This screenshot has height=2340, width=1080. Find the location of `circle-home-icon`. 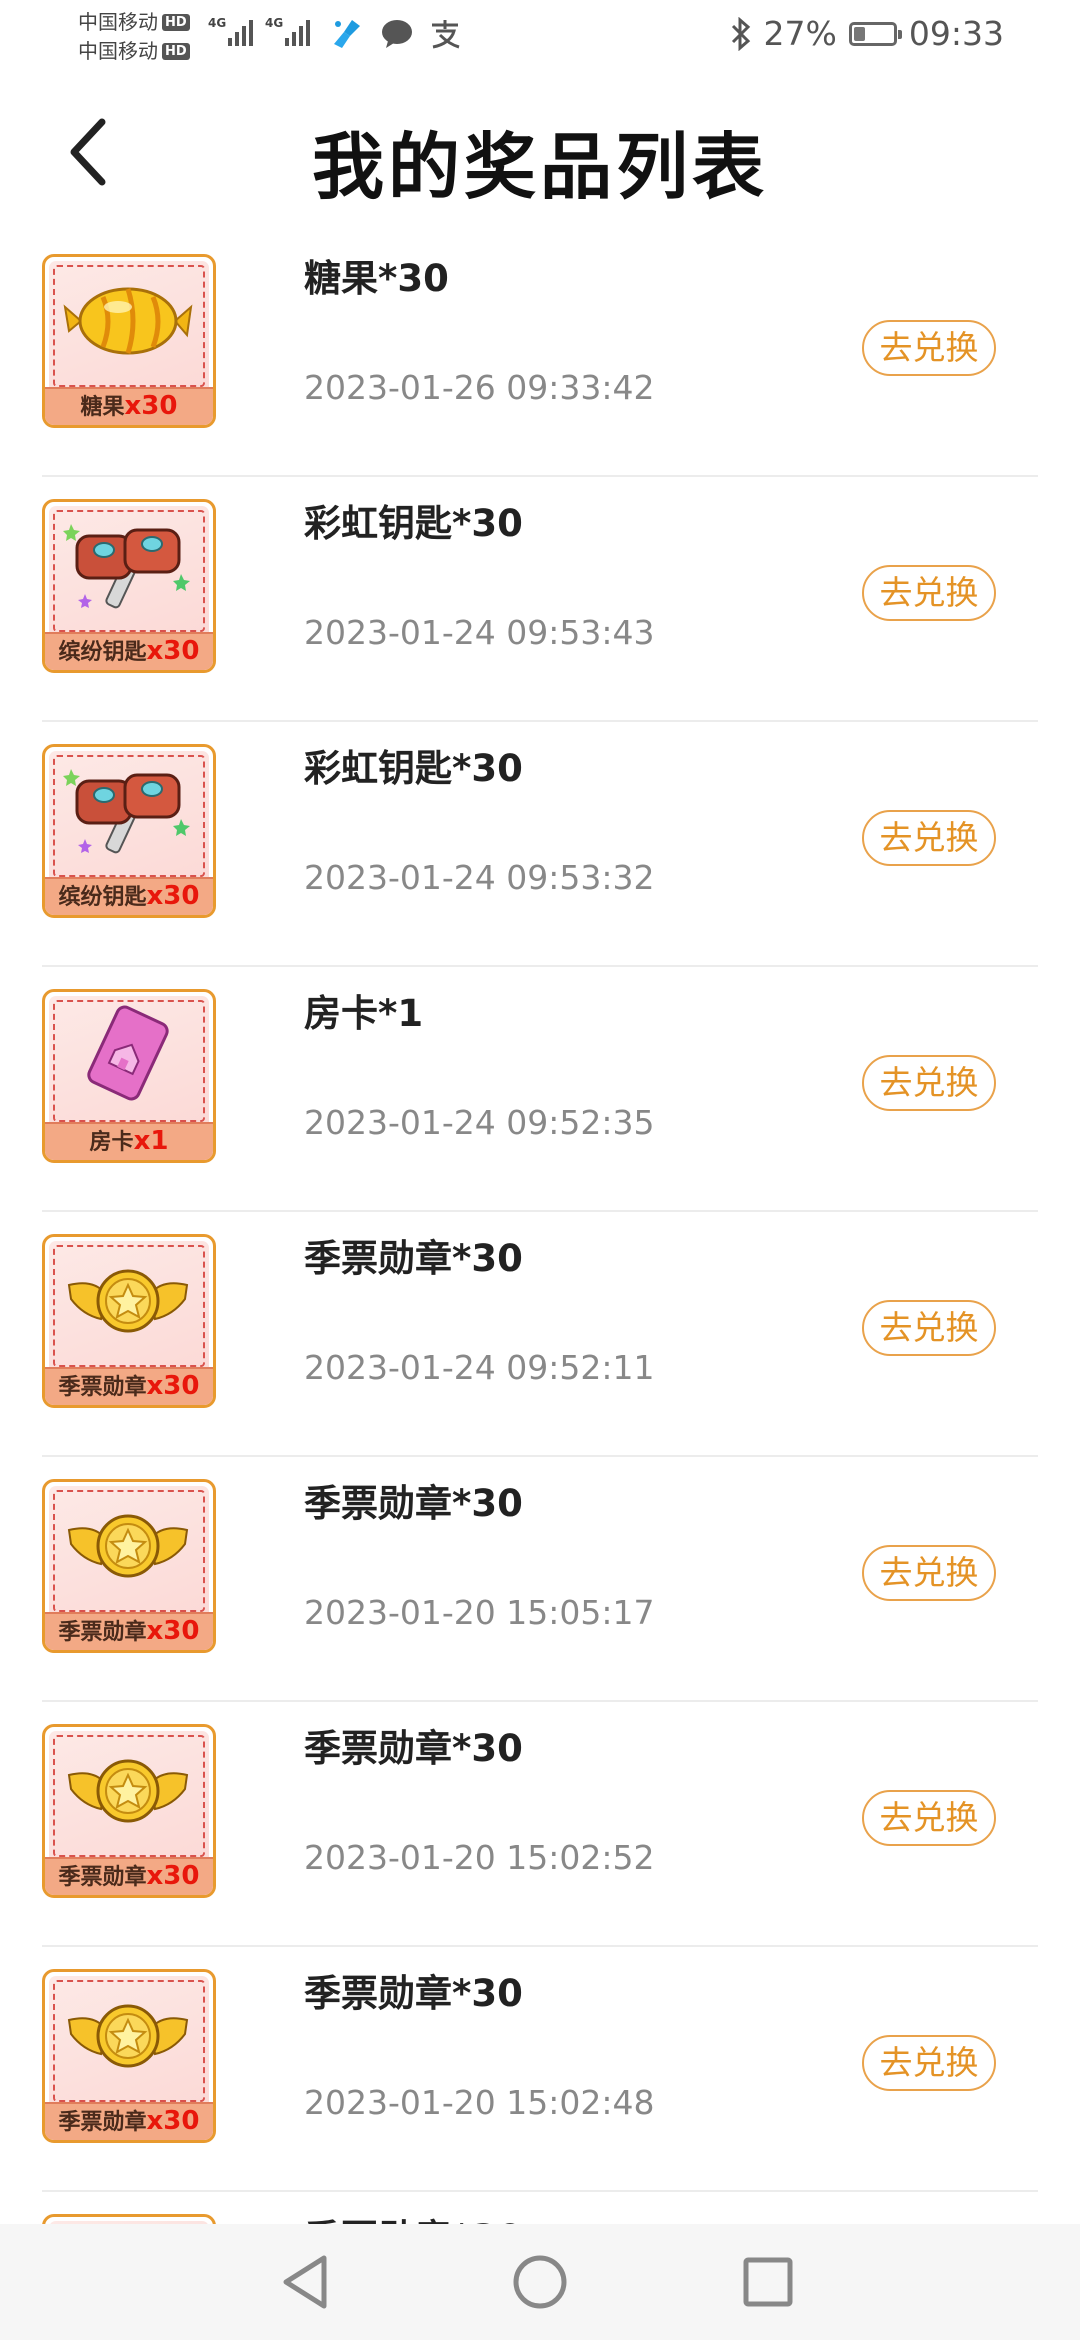

circle-home-icon is located at coordinates (540, 2282).